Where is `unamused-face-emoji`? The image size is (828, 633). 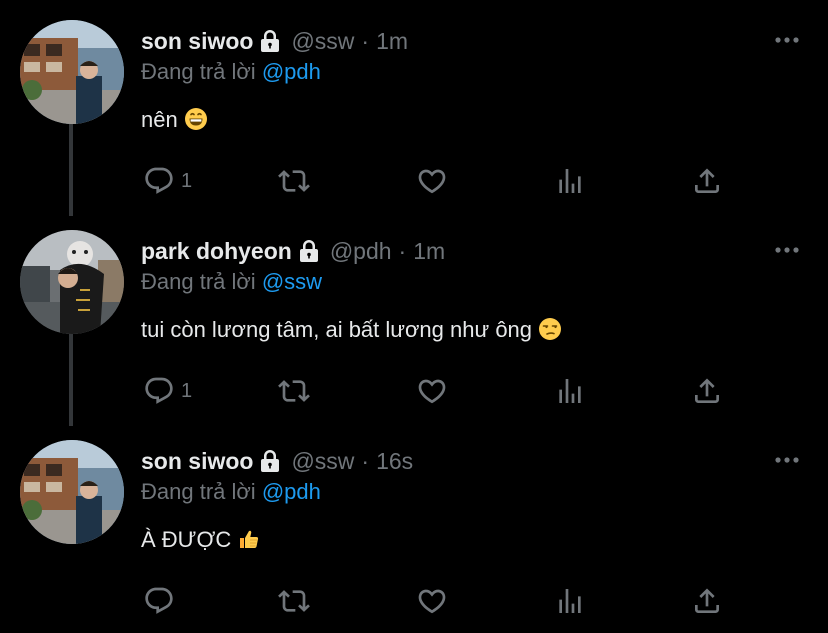 unamused-face-emoji is located at coordinates (550, 329).